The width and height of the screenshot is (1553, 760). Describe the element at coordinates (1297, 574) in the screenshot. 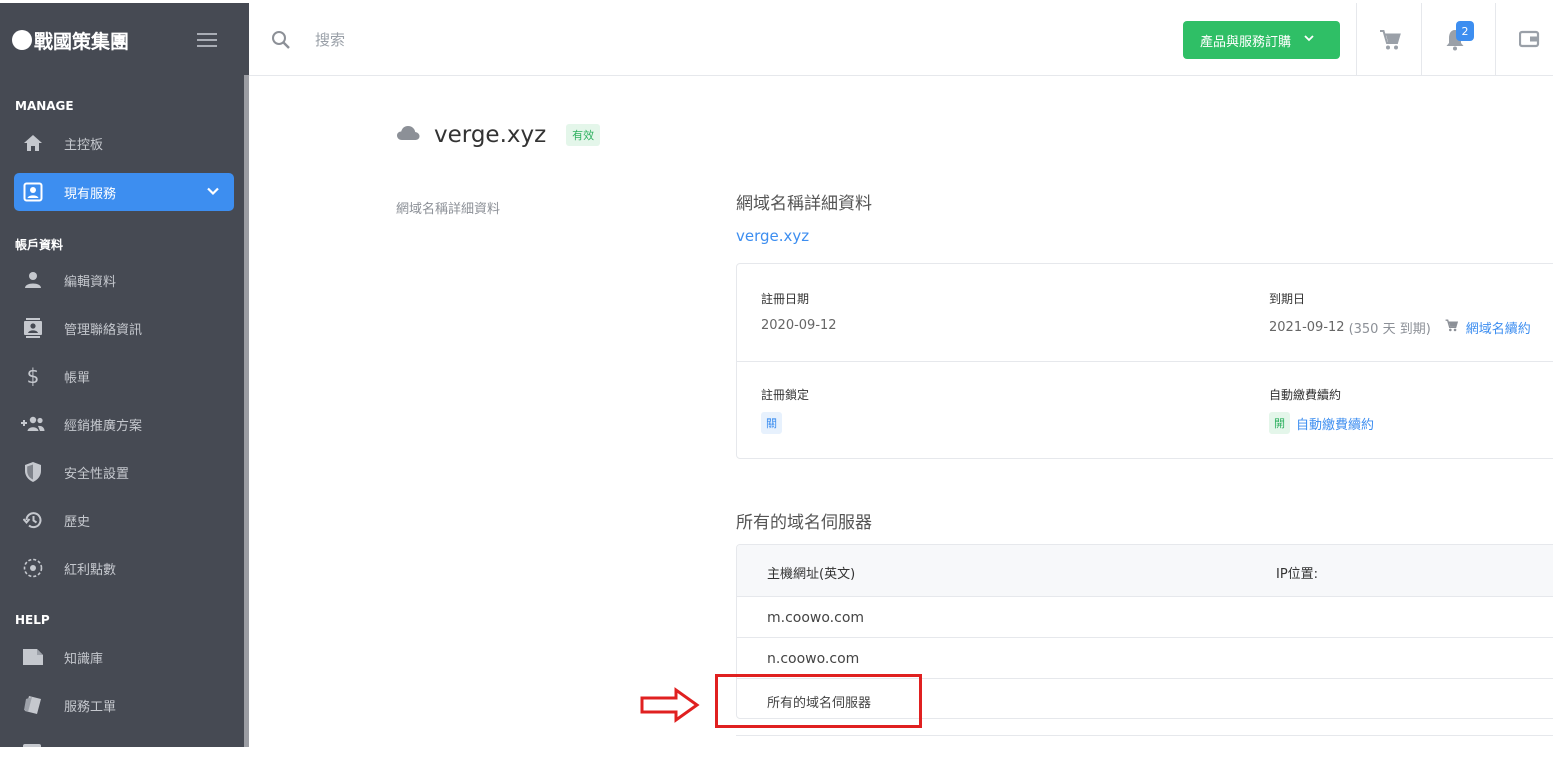

I see `column-header-ip: IP位置:` at that location.